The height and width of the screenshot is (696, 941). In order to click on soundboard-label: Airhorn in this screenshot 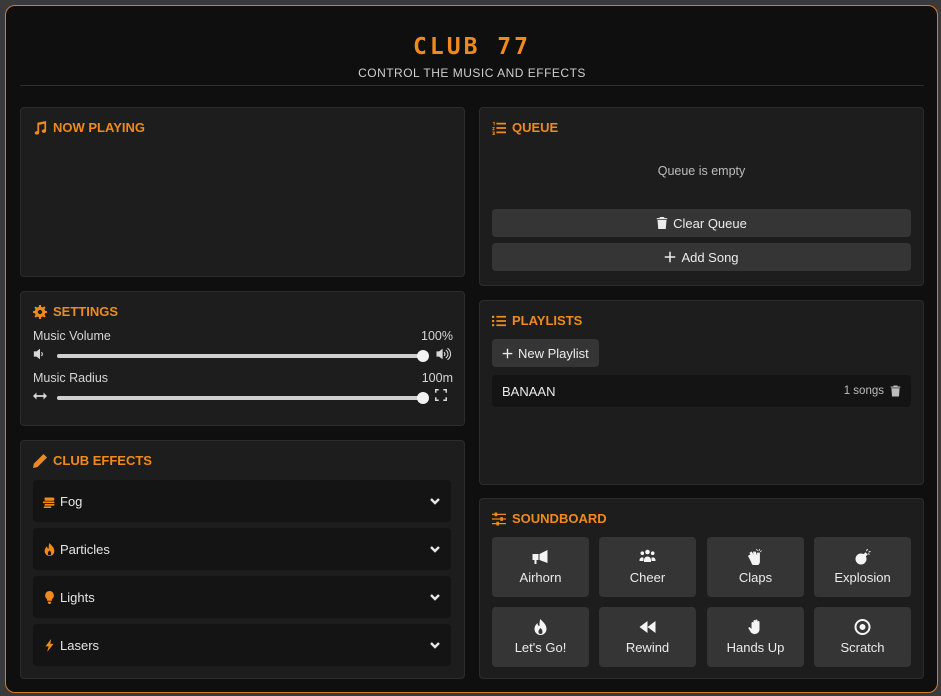, I will do `click(540, 577)`.